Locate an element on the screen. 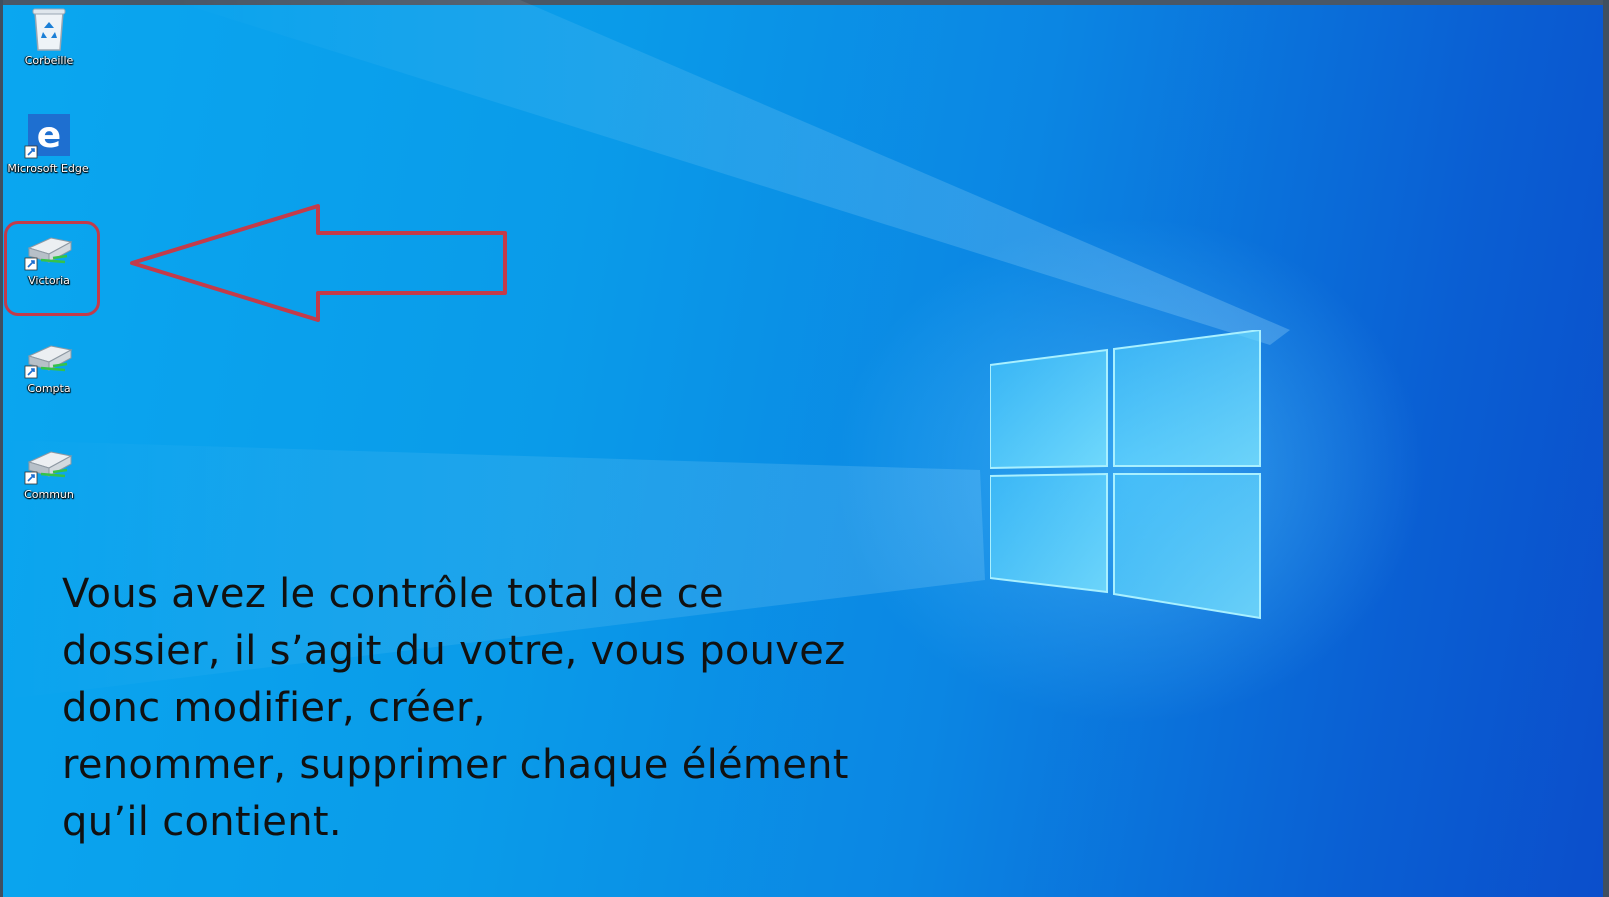  edge-icon: e is located at coordinates (47, 136).